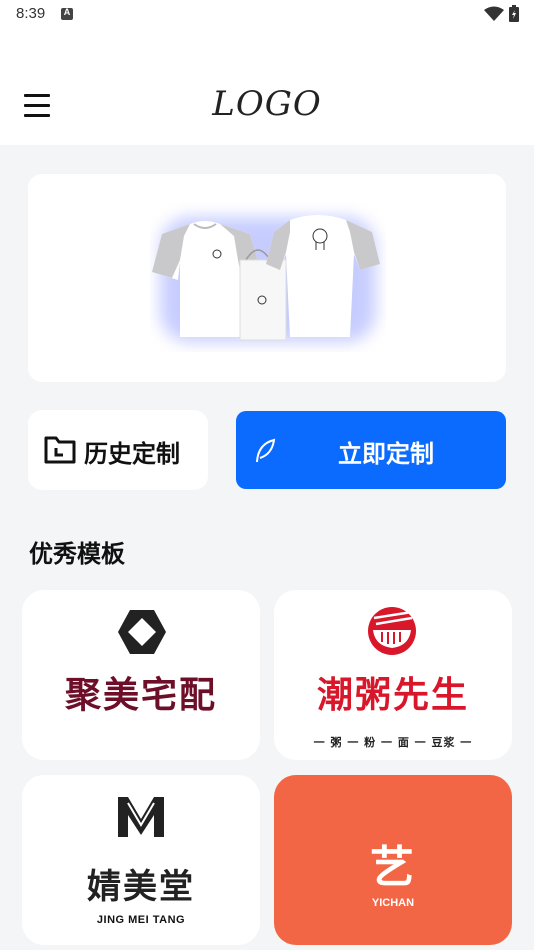 The width and height of the screenshot is (534, 950). I want to click on notification-letter: A, so click(67, 12).